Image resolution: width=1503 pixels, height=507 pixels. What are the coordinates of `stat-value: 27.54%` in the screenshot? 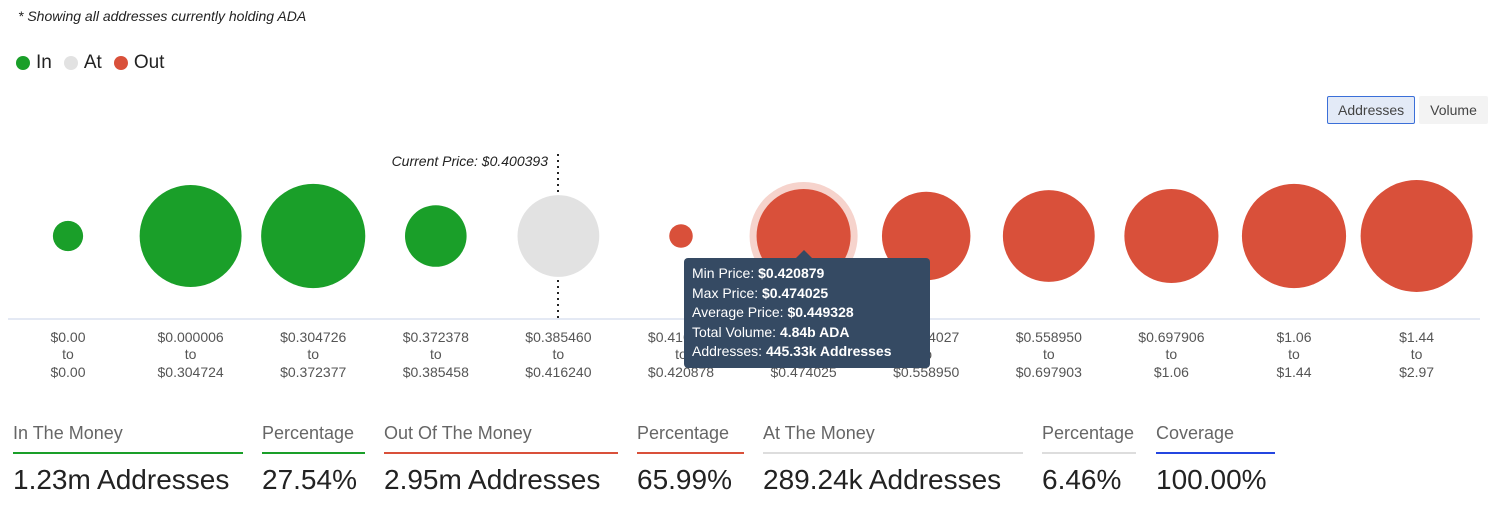 It's located at (309, 479).